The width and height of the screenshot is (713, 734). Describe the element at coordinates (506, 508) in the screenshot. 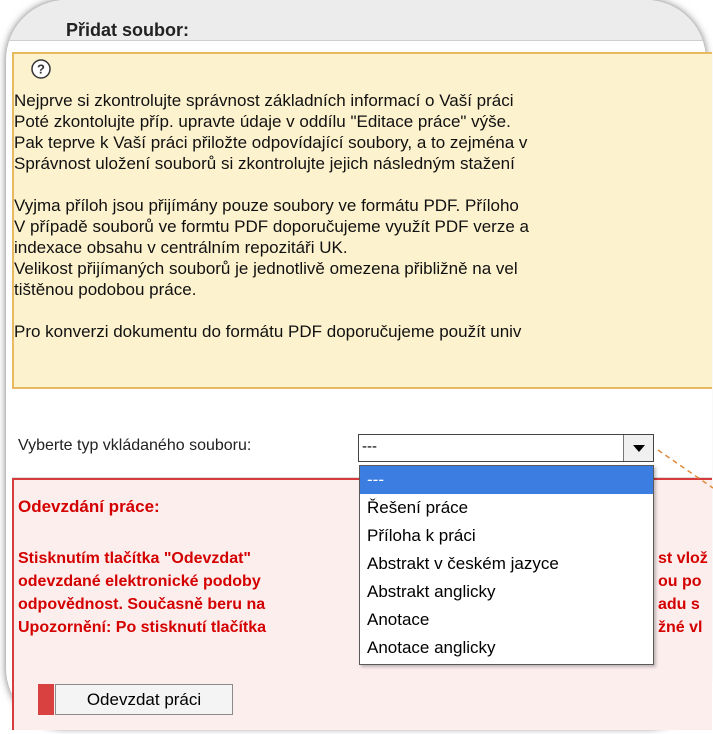

I see `dropdown-option: Řešení práce` at that location.